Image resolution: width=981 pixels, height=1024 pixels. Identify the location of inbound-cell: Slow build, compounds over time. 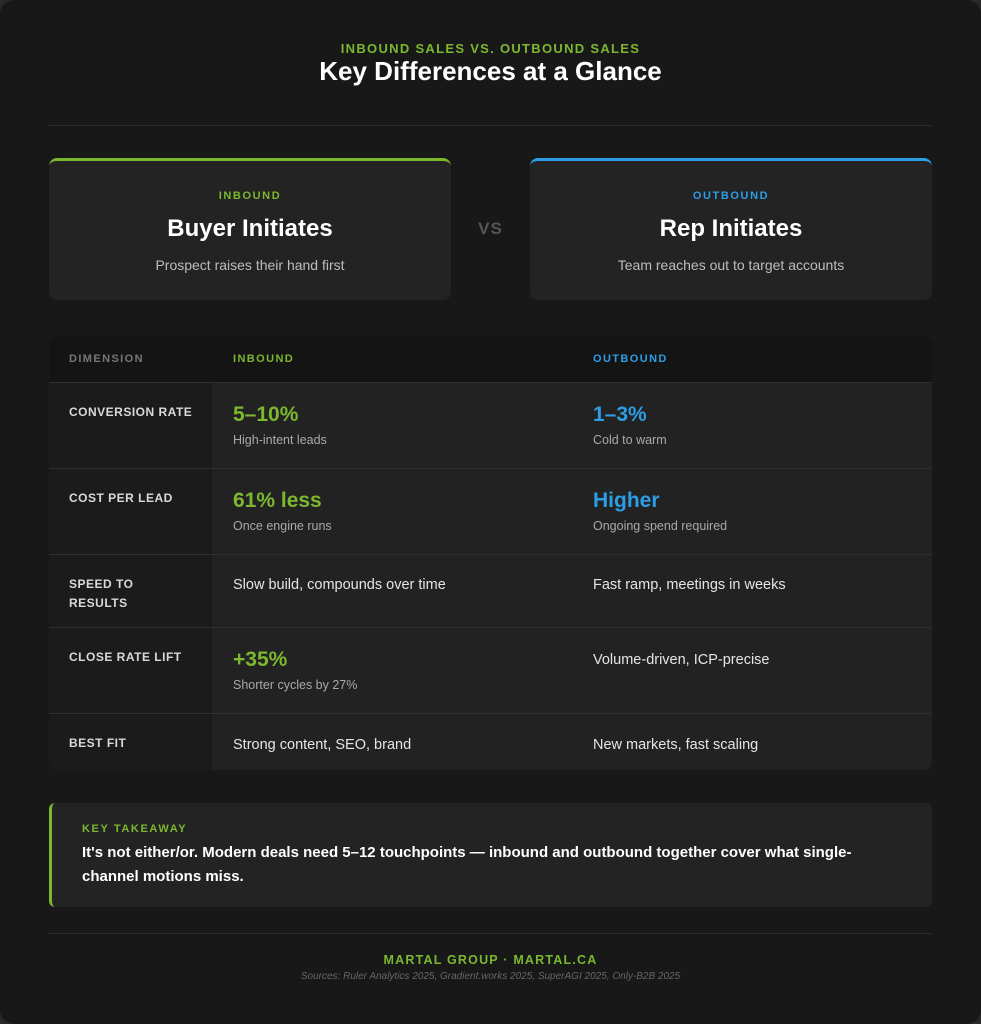
(339, 585).